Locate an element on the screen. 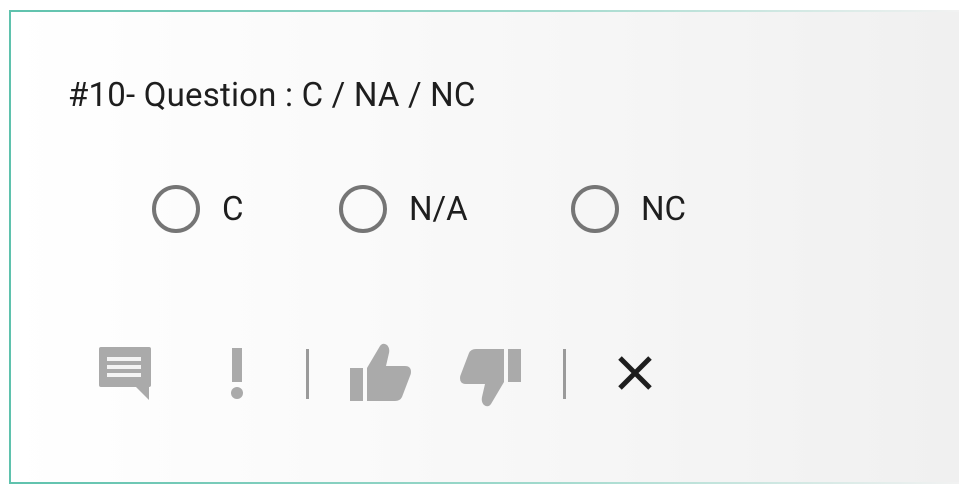  option-label-nc: NC is located at coordinates (664, 209).